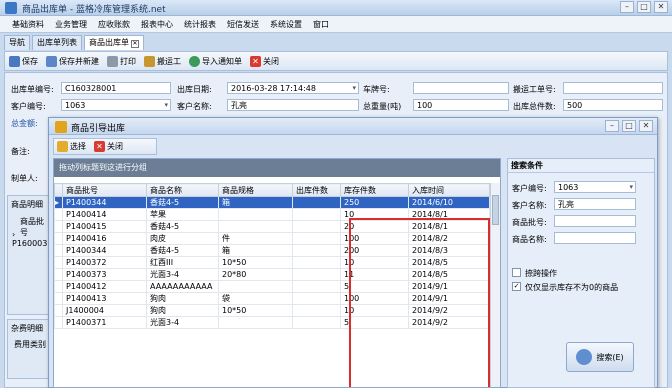 The width and height of the screenshot is (672, 388). What do you see at coordinates (114, 24) in the screenshot?
I see `menu-item: 应收账款` at bounding box center [114, 24].